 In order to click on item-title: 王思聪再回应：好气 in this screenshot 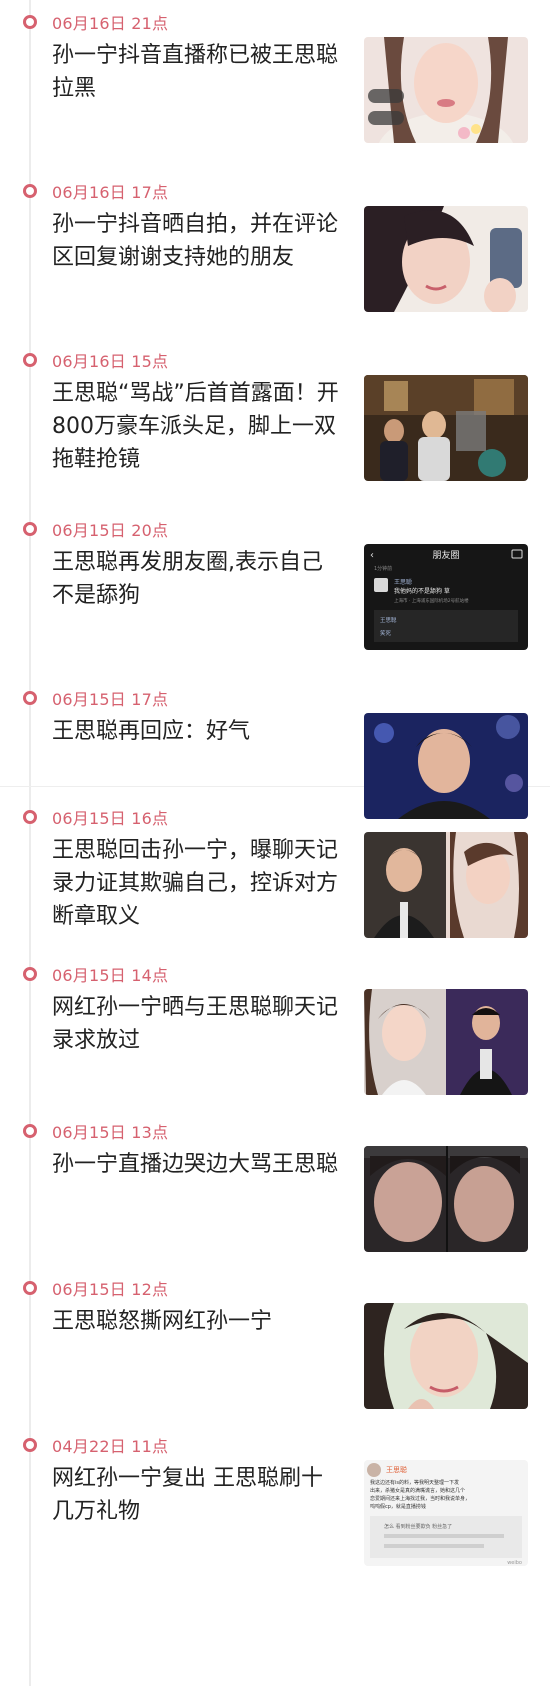, I will do `click(196, 731)`.